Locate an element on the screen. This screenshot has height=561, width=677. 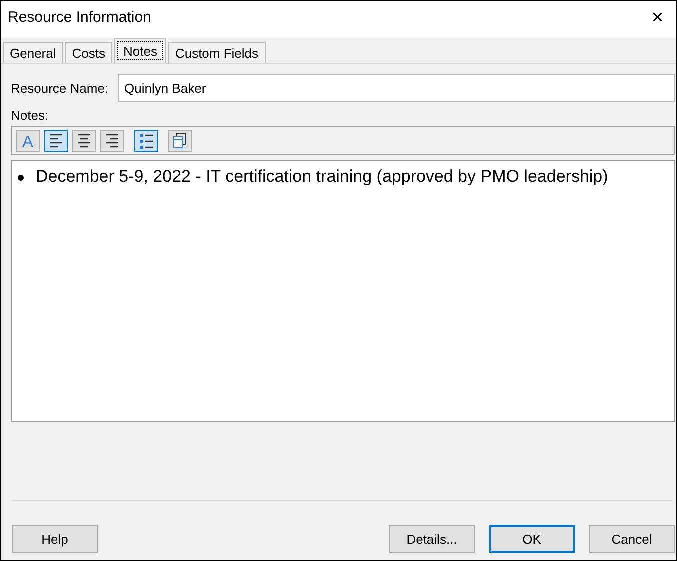
dialog-button: Help is located at coordinates (55, 539).